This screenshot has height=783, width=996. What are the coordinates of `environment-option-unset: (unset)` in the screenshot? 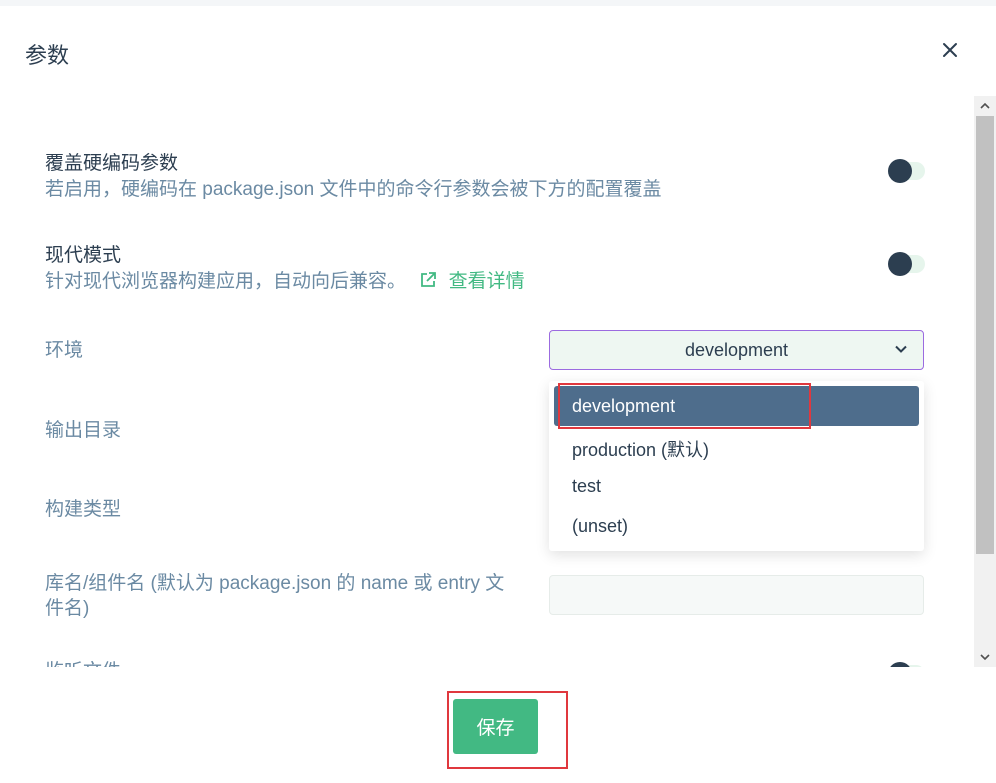 It's located at (736, 526).